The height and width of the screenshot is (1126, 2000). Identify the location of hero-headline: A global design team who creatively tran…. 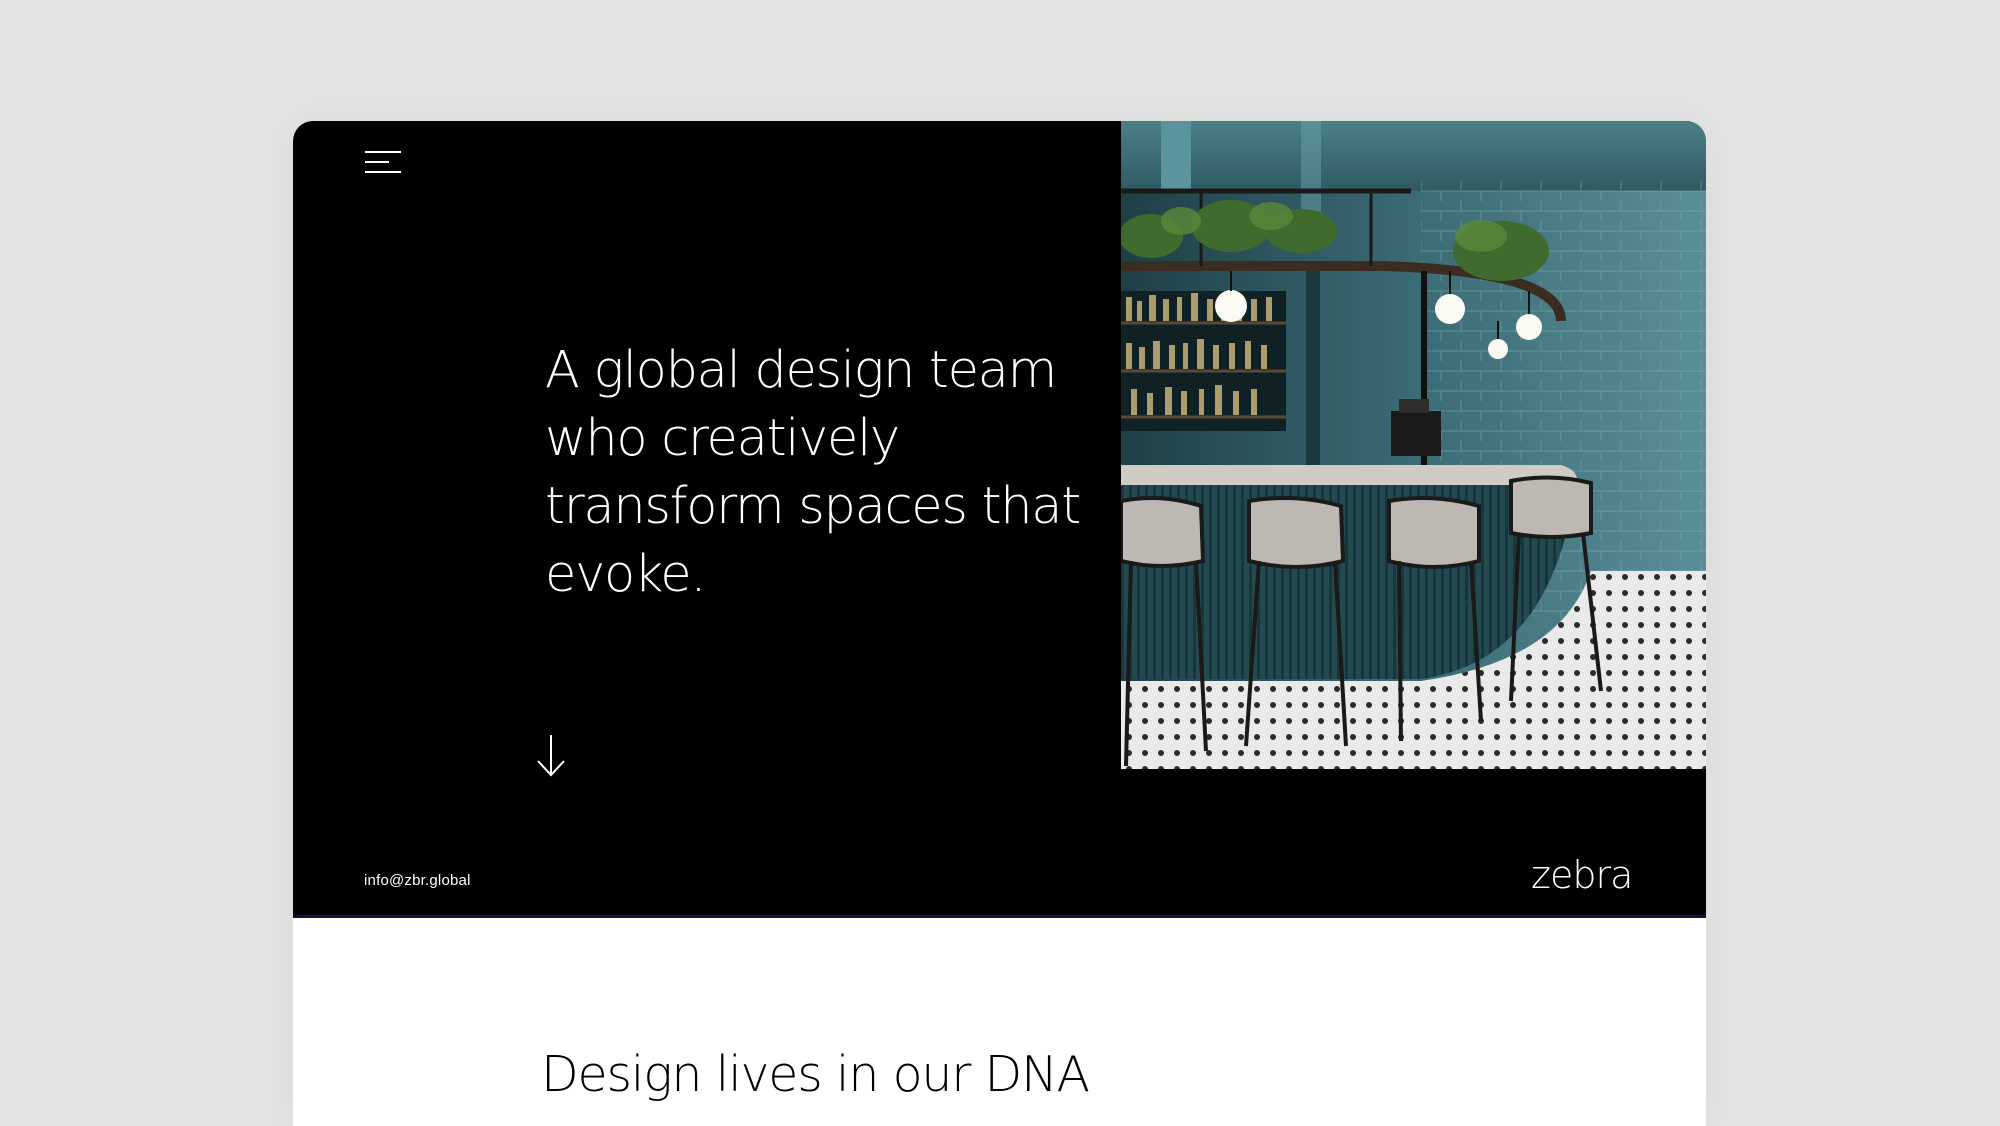
(813, 472).